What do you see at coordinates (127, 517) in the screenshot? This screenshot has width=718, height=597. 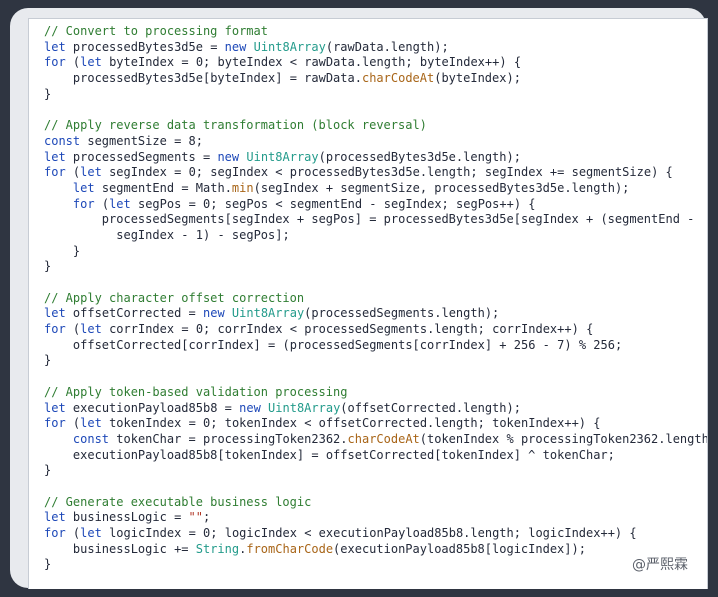 I see `code-line: let businessLogic = "";` at bounding box center [127, 517].